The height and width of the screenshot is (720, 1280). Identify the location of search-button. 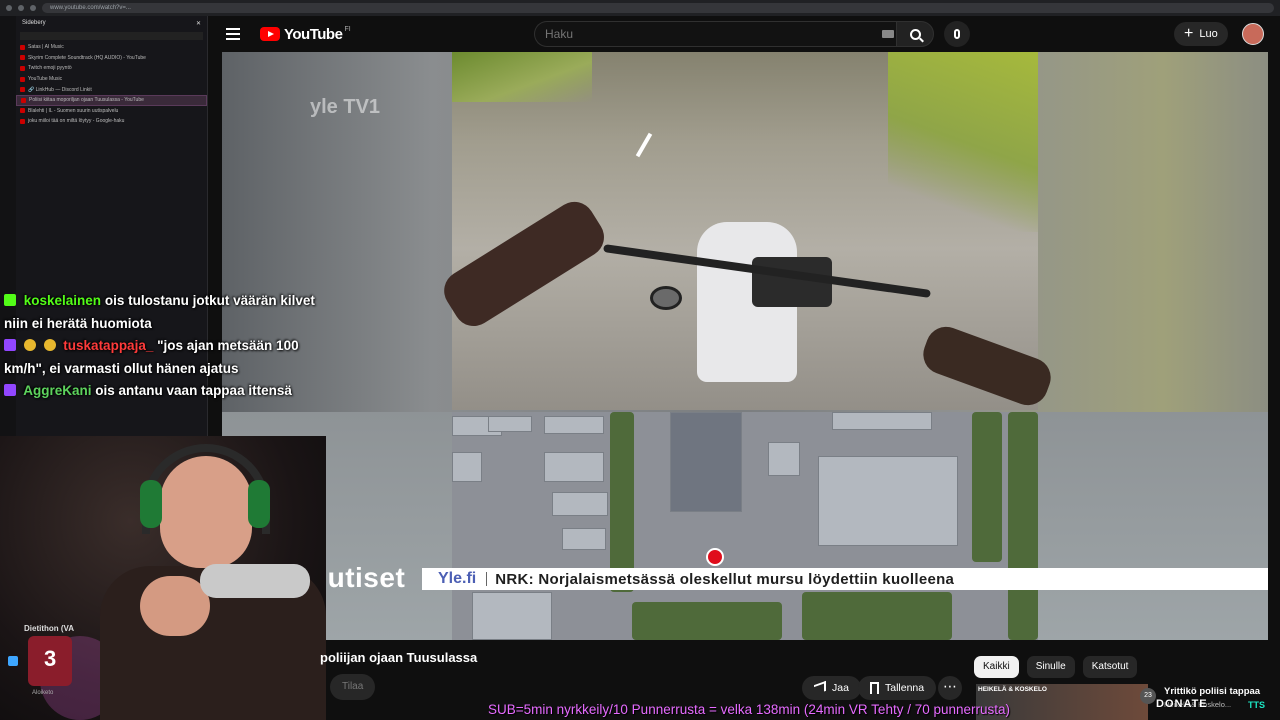
(915, 34).